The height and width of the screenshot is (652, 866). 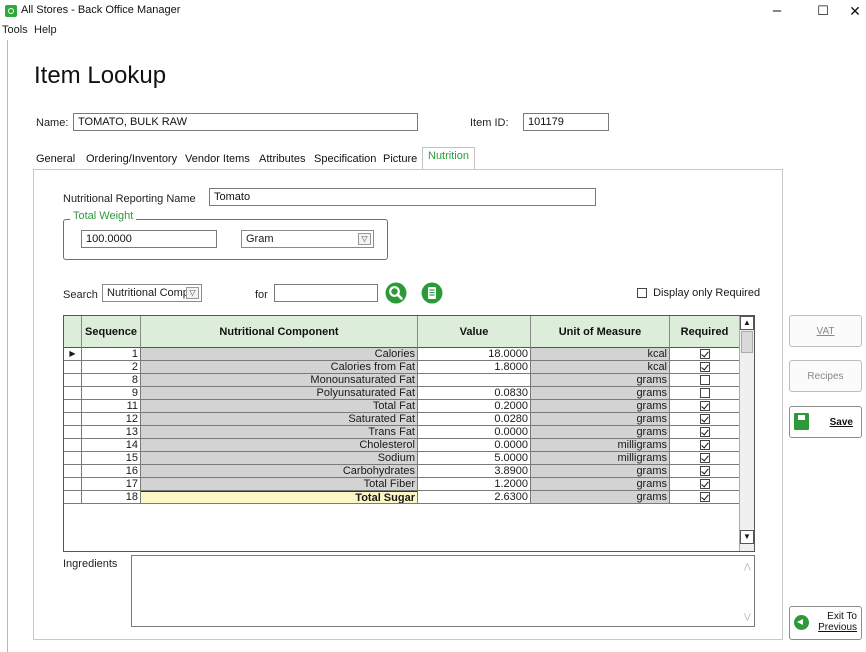 What do you see at coordinates (825, 331) in the screenshot?
I see `vat-button: VAT` at bounding box center [825, 331].